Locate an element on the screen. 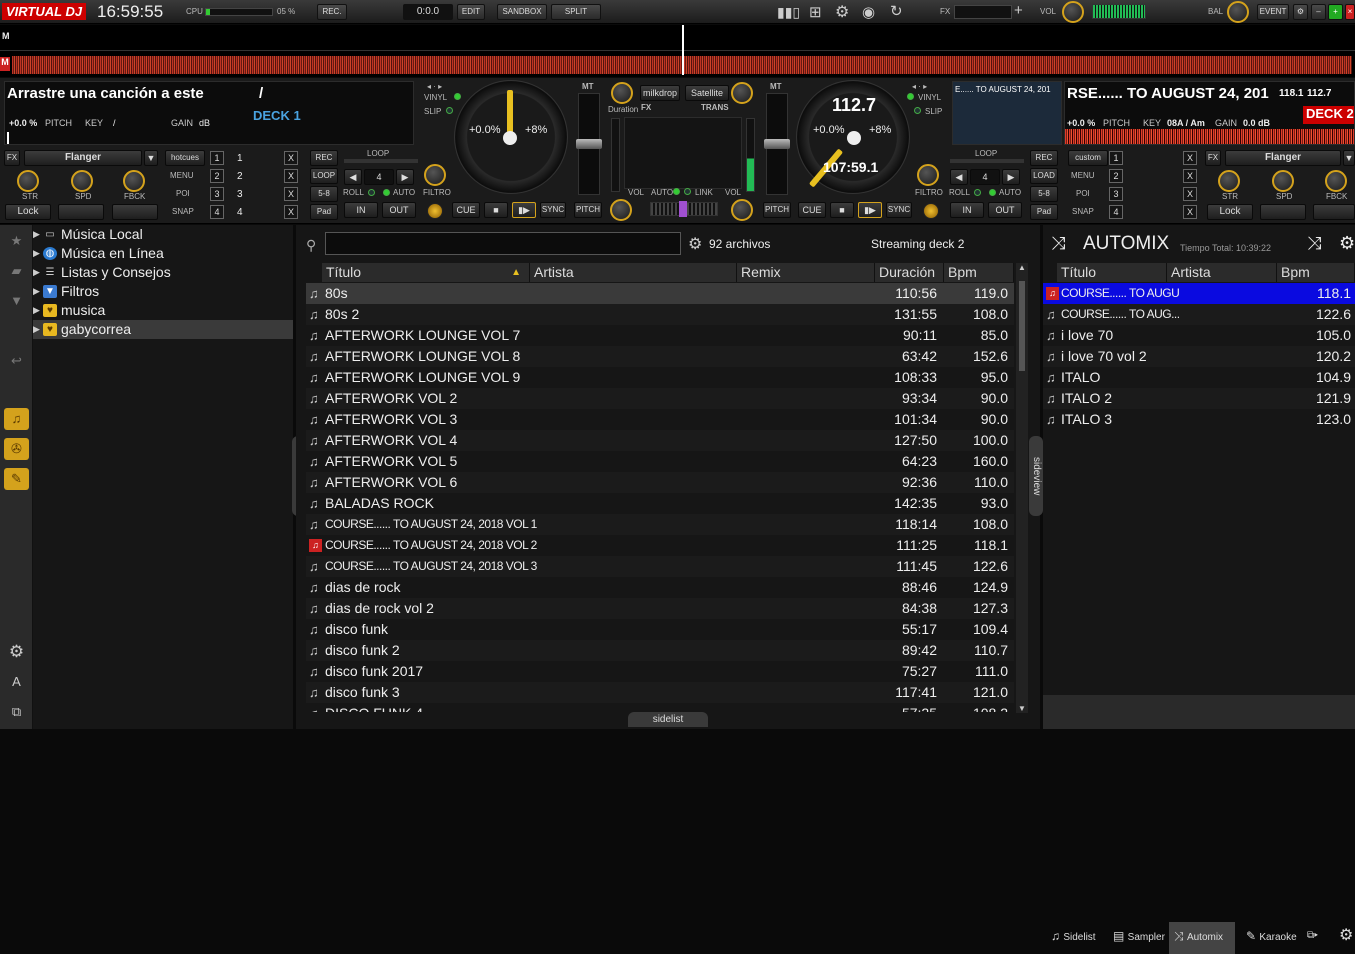 This screenshot has height=954, width=1355. master-volume-knob is located at coordinates (1073, 12).